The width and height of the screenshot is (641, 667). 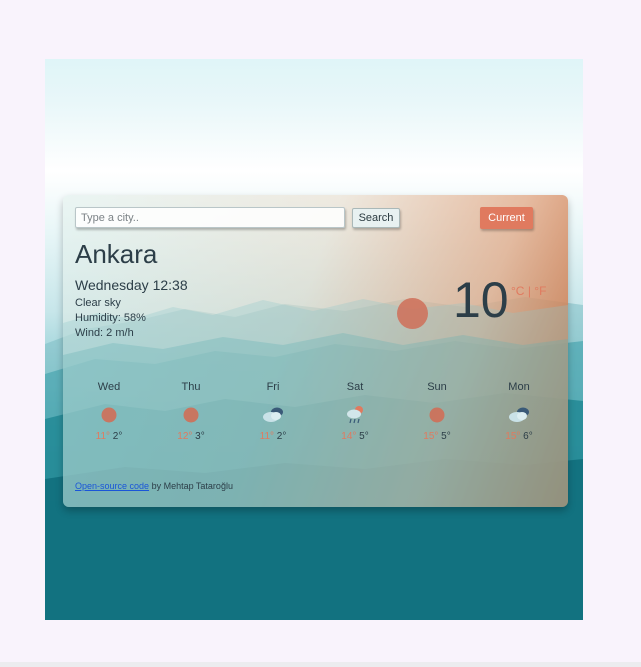 What do you see at coordinates (192, 486) in the screenshot?
I see `author-credit: by Mehtap Tataroğlu` at bounding box center [192, 486].